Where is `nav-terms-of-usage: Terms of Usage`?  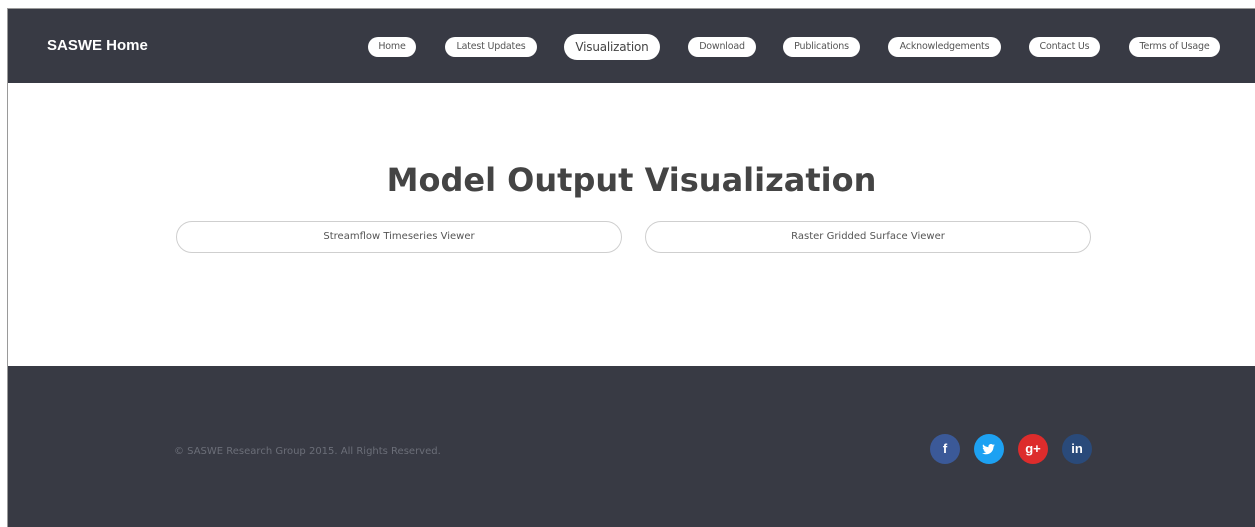 nav-terms-of-usage: Terms of Usage is located at coordinates (1174, 47).